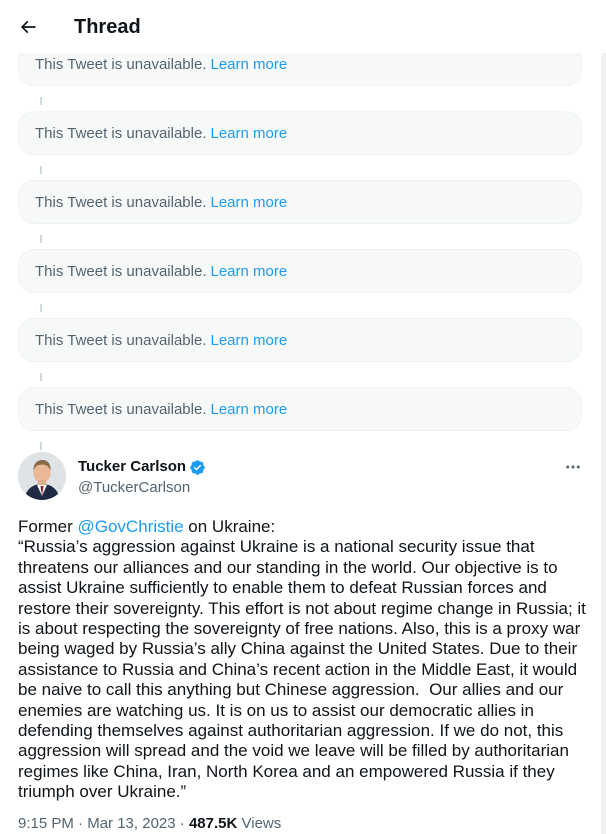  I want to click on author-name-row: Tucker Carlson, so click(142, 467).